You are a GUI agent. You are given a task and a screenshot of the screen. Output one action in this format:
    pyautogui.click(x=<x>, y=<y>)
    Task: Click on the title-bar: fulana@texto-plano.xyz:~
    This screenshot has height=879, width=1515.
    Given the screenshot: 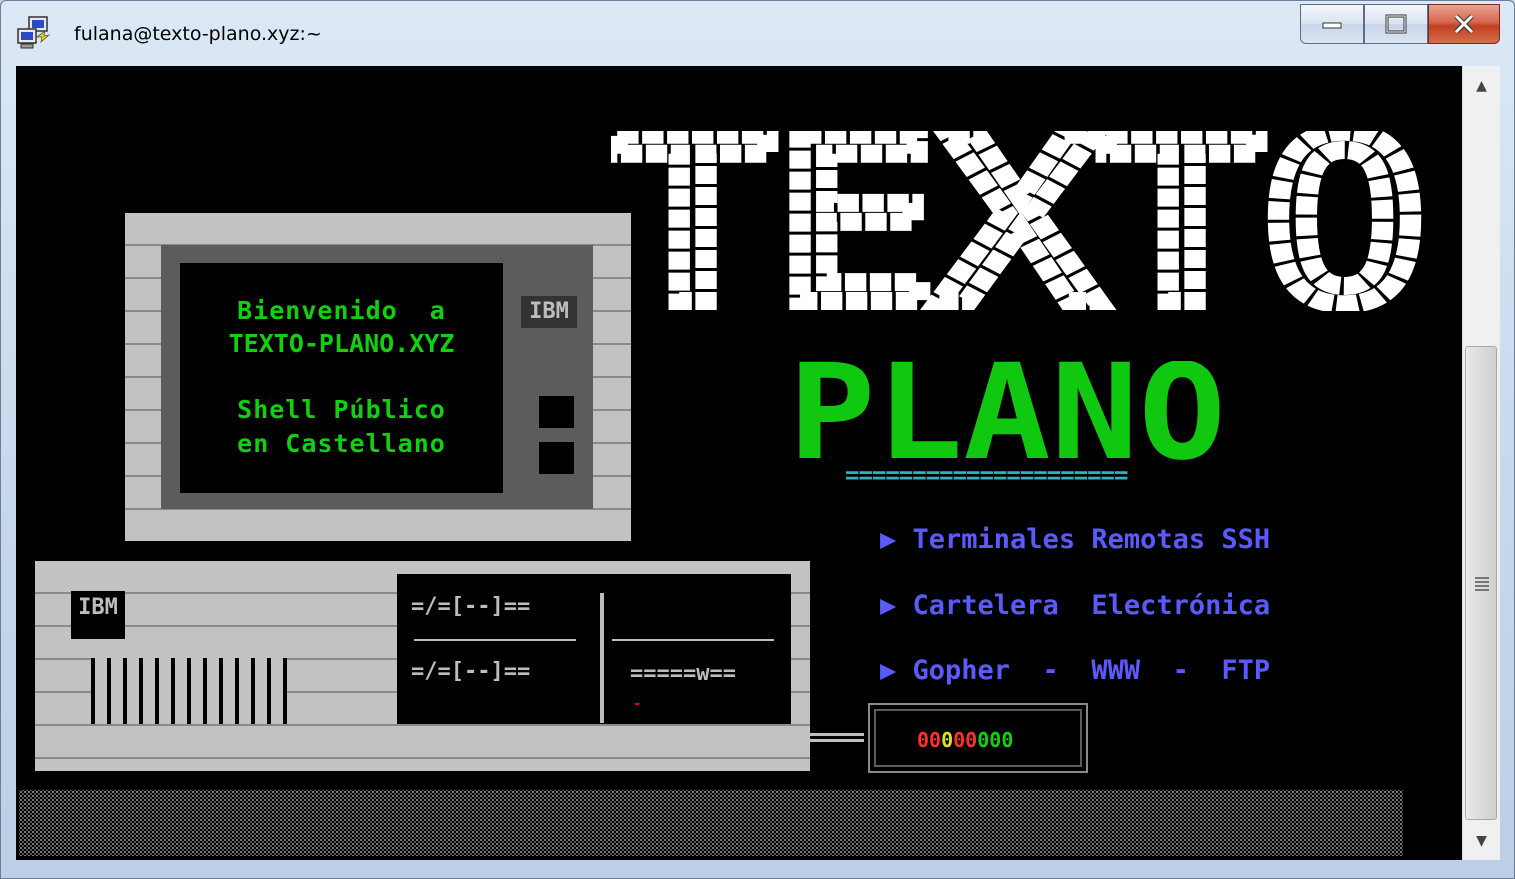 What is the action you would take?
    pyautogui.click(x=757, y=33)
    